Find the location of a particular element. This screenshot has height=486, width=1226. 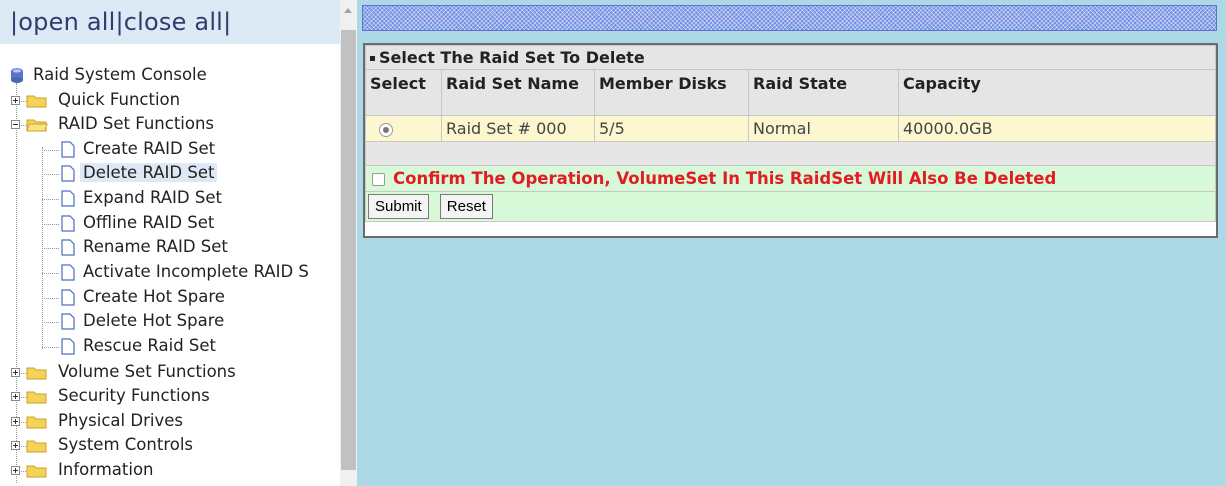

tree-item-create-hot-spare: Create Hot Spare is located at coordinates (165, 298).